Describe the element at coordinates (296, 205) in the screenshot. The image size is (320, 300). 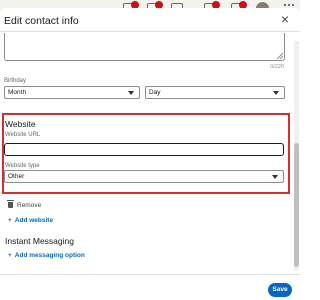
I see `scrollbar-thumb` at that location.